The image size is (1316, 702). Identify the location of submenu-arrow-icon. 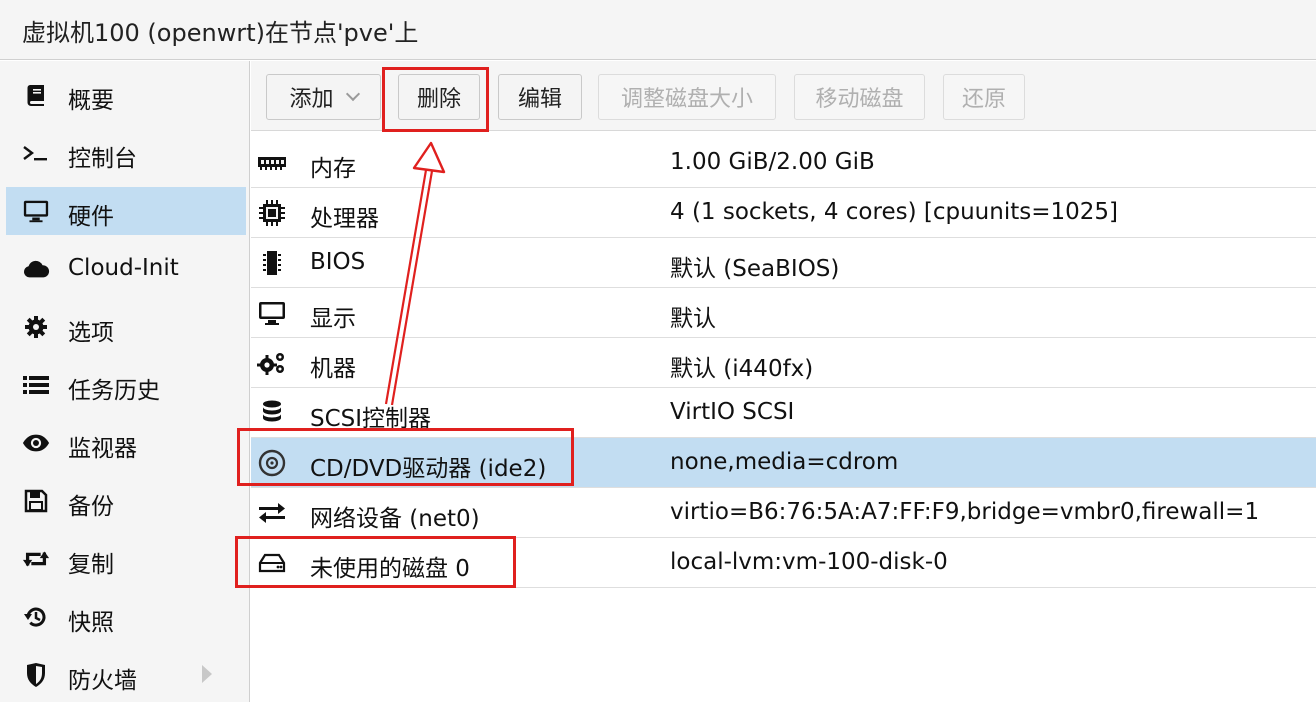
(207, 674).